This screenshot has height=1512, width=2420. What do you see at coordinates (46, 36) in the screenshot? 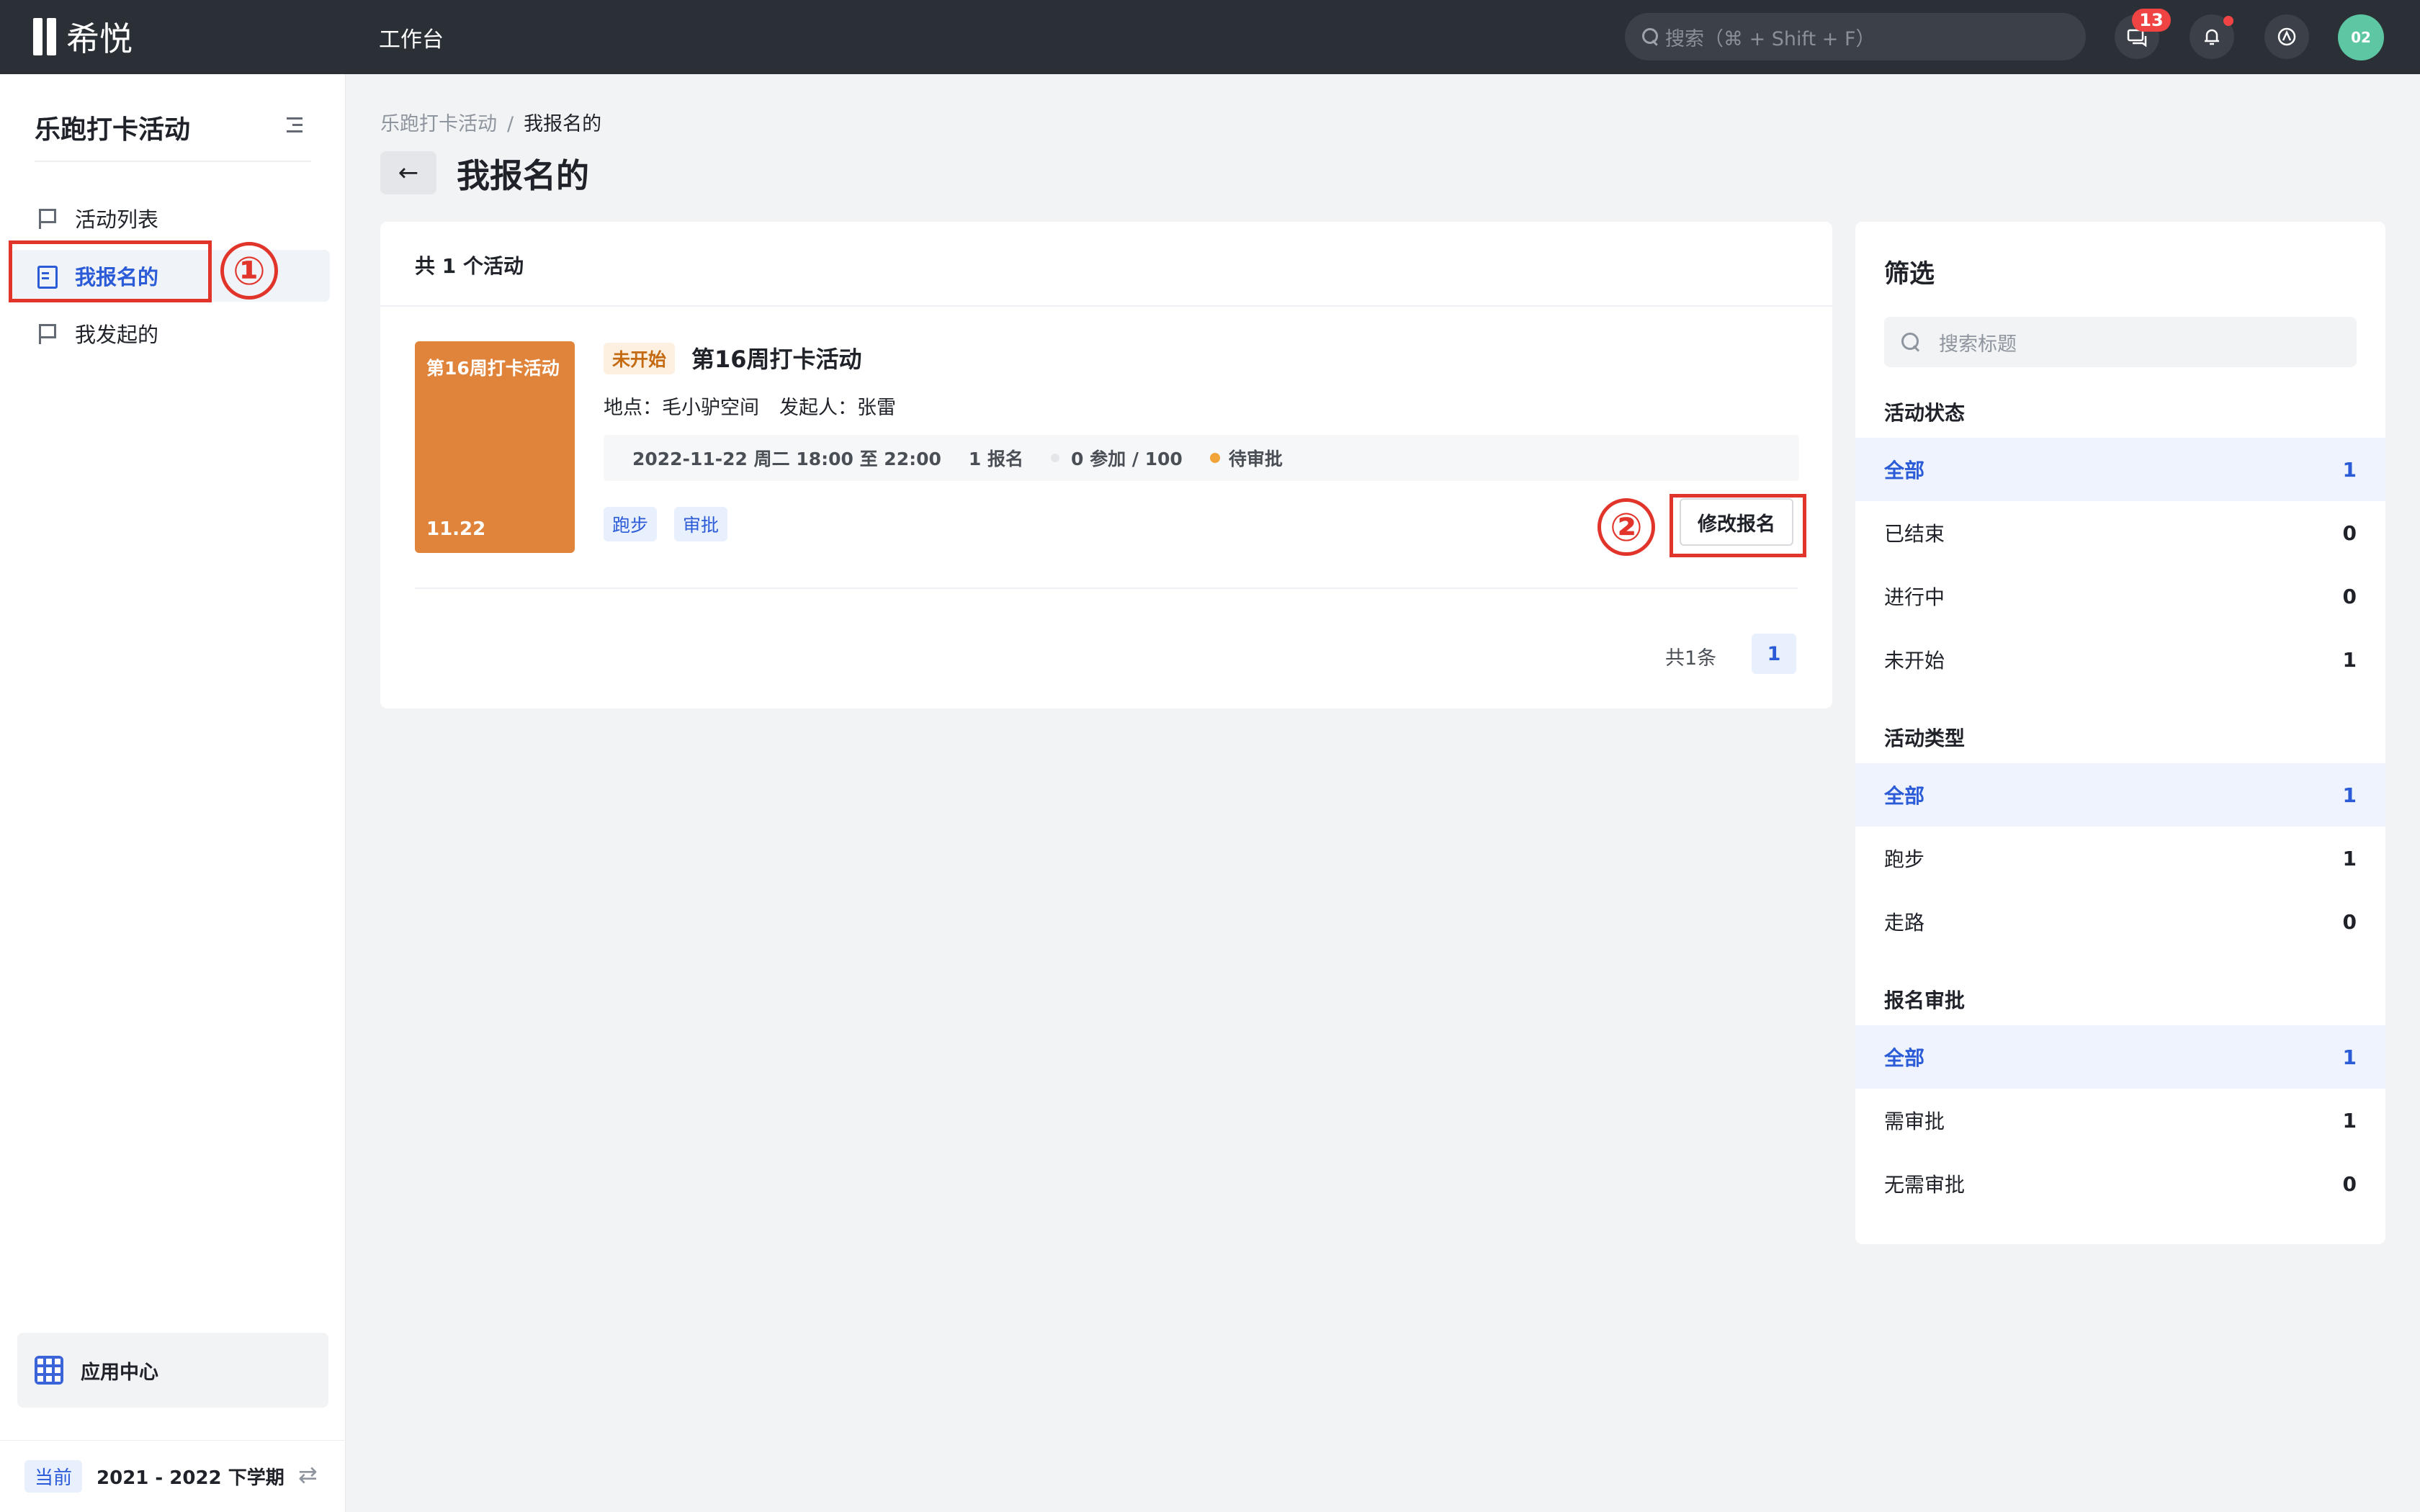
I see `logo-icon` at bounding box center [46, 36].